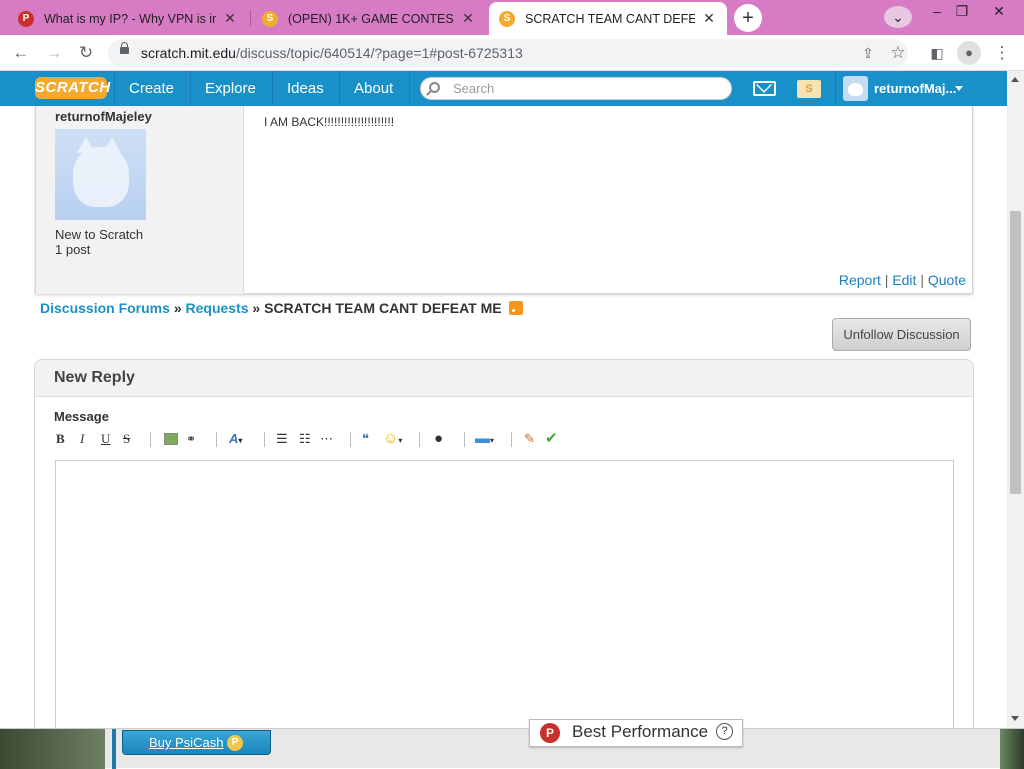 Image resolution: width=1024 pixels, height=769 pixels. I want to click on post-author-panel: returnofMajeley New to Scratch 1 post, so click(140, 200).